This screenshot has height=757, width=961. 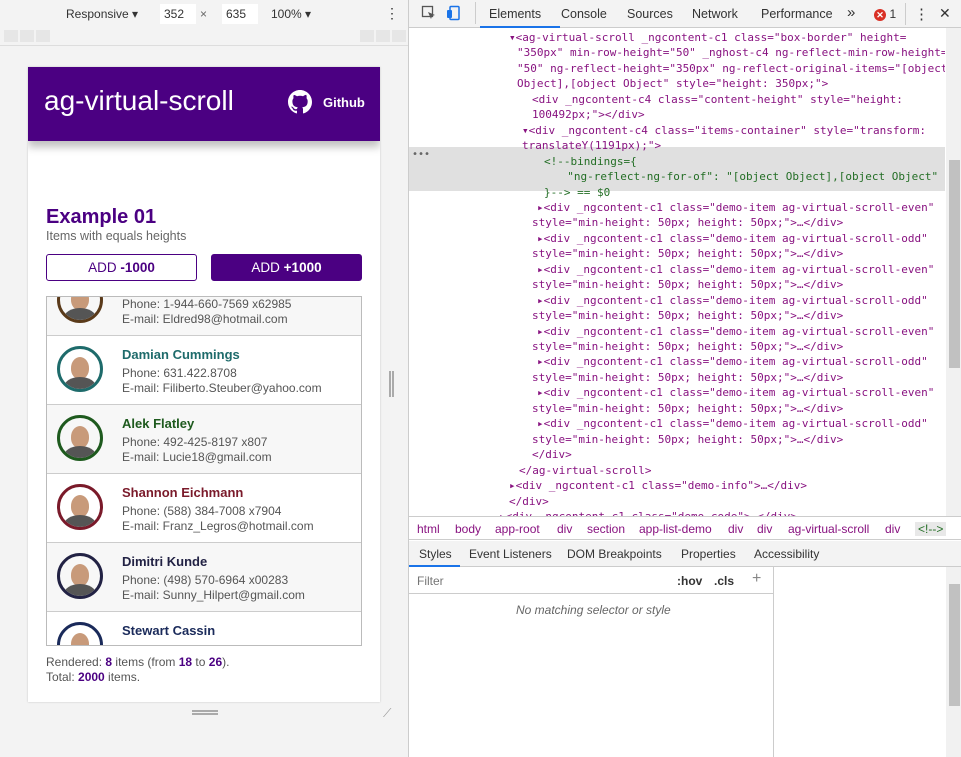 What do you see at coordinates (80, 633) in the screenshot?
I see `avatar` at bounding box center [80, 633].